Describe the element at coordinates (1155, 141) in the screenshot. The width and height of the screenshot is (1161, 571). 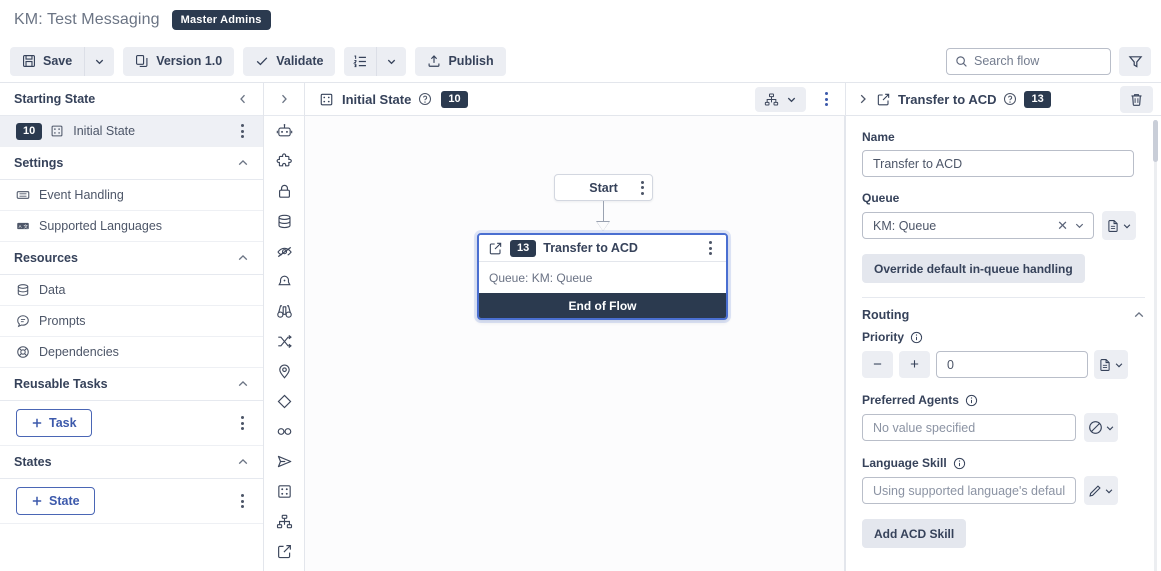
I see `scrollbar-thumb` at that location.